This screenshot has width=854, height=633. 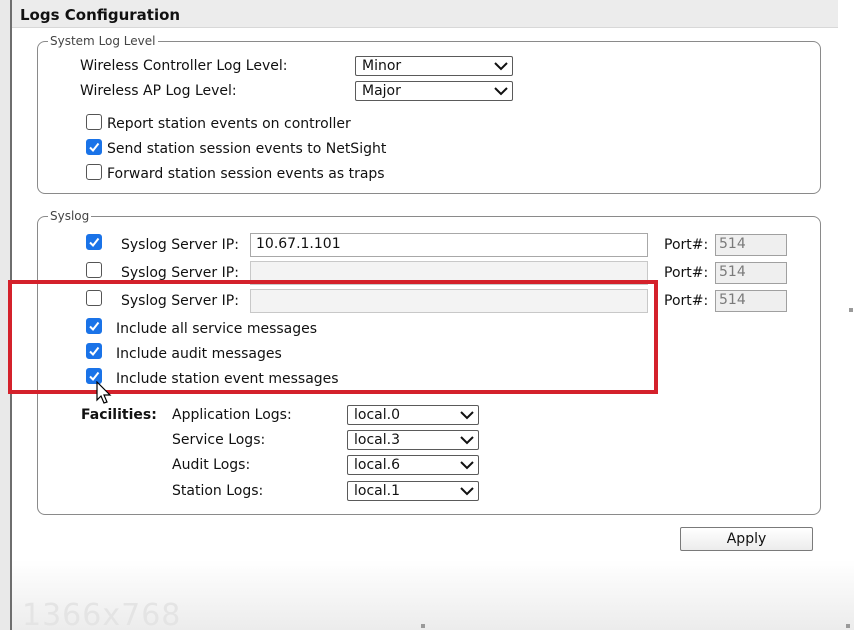 I want to click on service-logs-select: local.3, so click(x=413, y=440).